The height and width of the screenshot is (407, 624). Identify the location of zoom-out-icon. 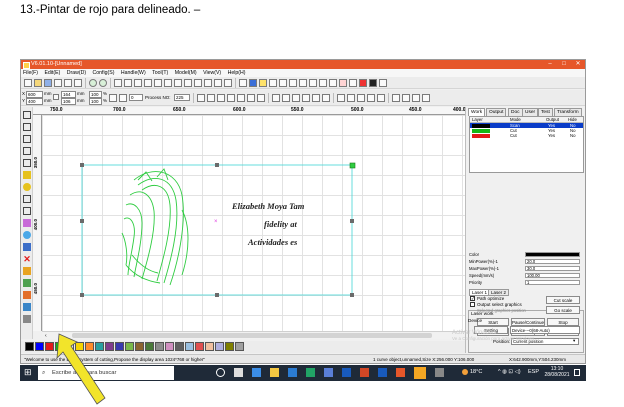
(128, 83).